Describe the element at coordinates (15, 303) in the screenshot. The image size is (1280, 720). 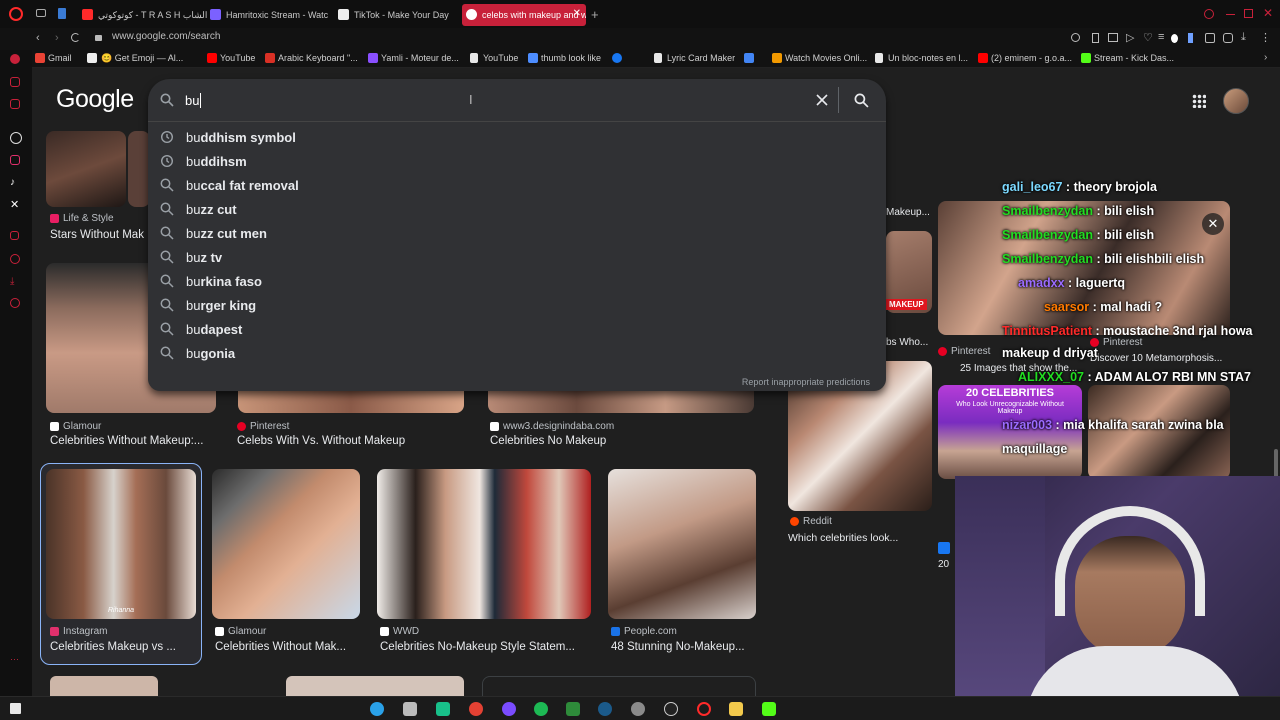
I see `sidebar-item-settings` at that location.